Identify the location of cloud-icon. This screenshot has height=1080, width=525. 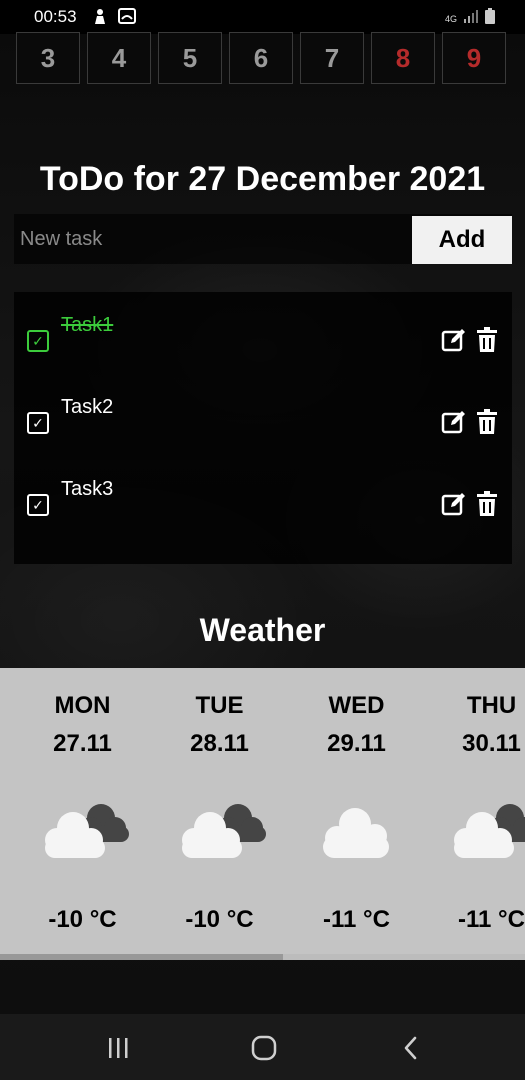
(357, 832).